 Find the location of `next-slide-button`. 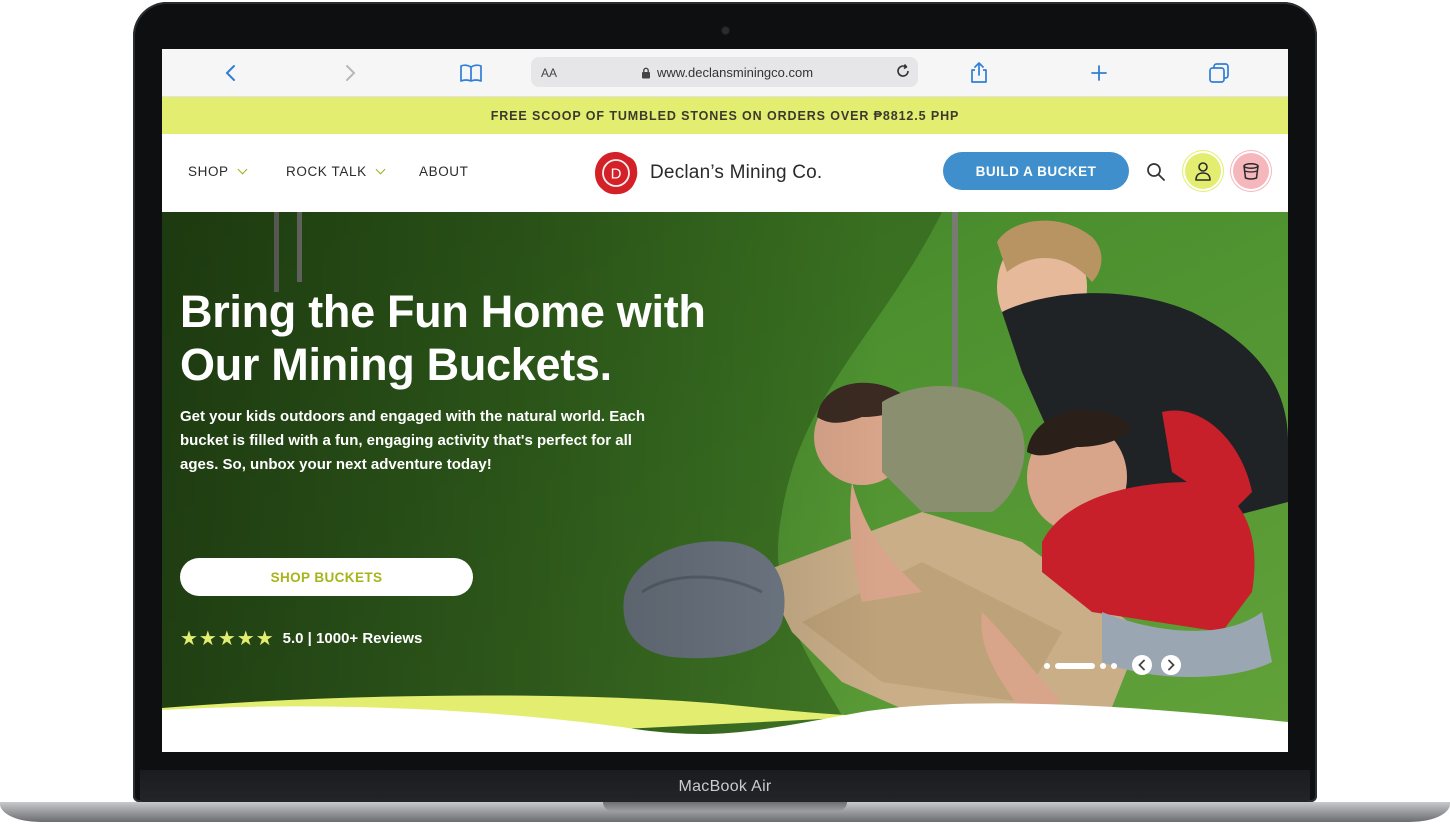

next-slide-button is located at coordinates (1171, 665).